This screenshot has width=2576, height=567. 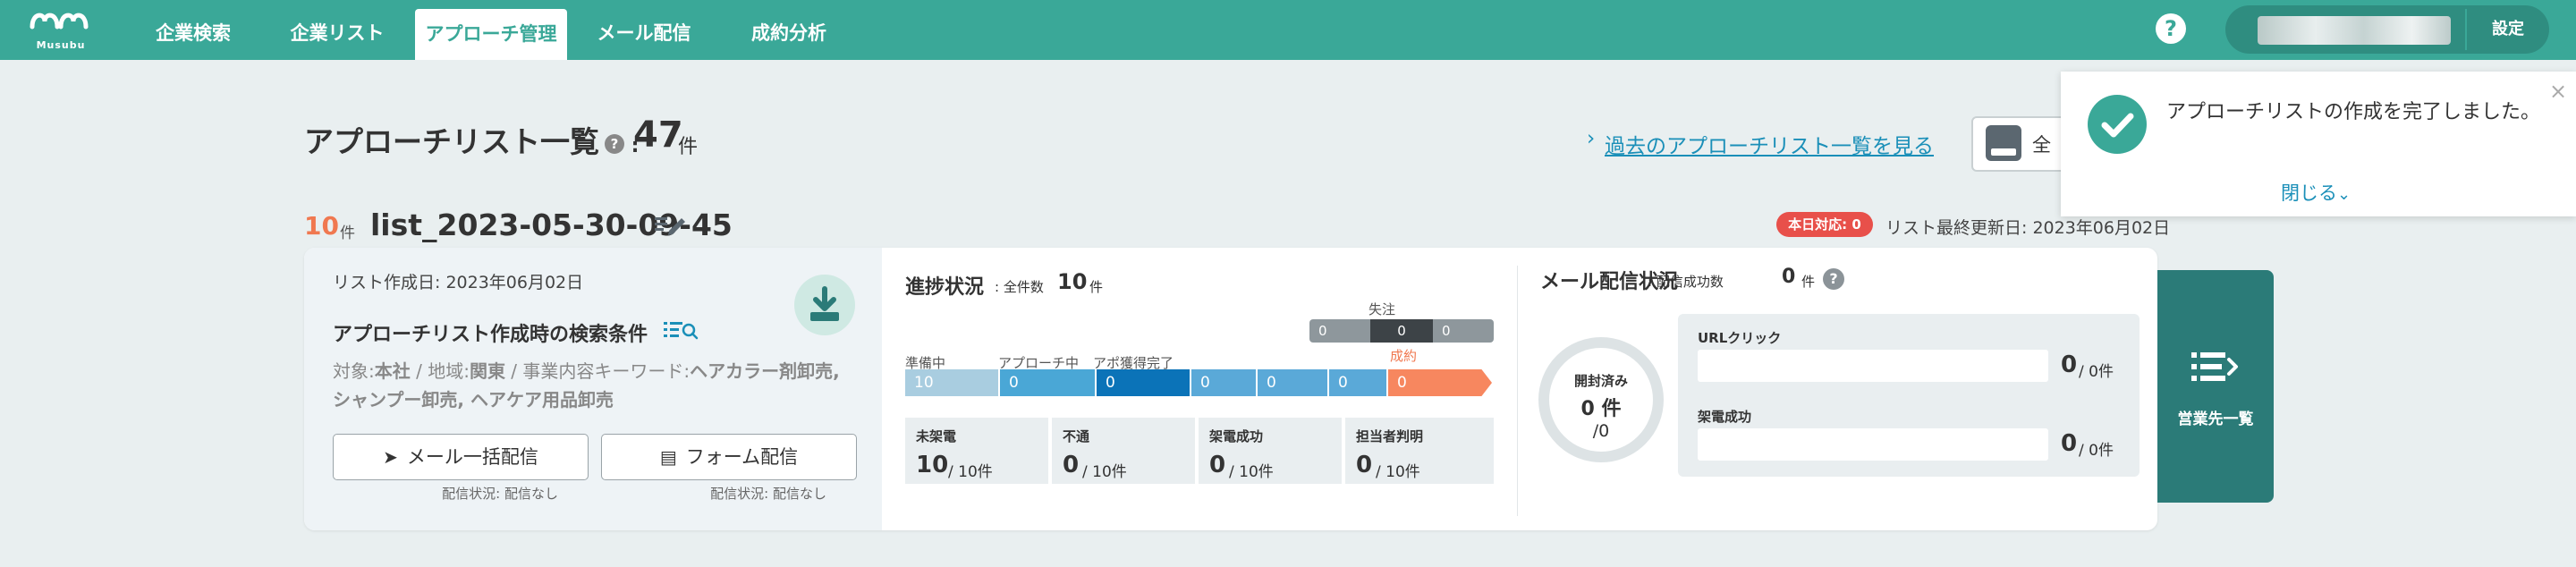 What do you see at coordinates (1236, 436) in the screenshot?
I see `stat-label: 架電成功` at bounding box center [1236, 436].